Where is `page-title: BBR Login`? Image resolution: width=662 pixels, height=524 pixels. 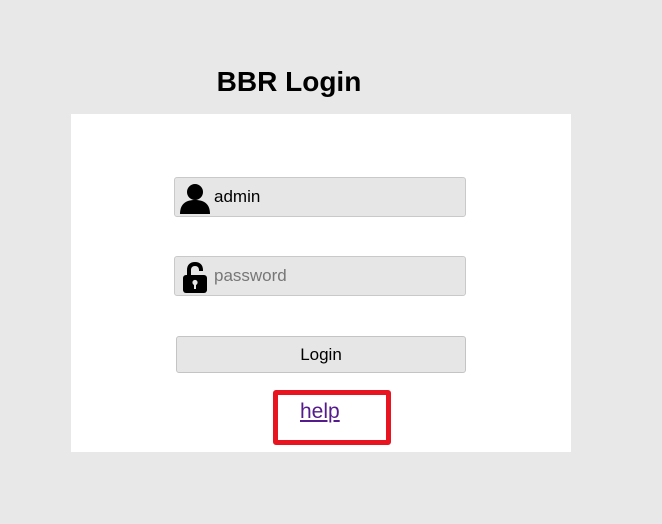
page-title: BBR Login is located at coordinates (289, 81).